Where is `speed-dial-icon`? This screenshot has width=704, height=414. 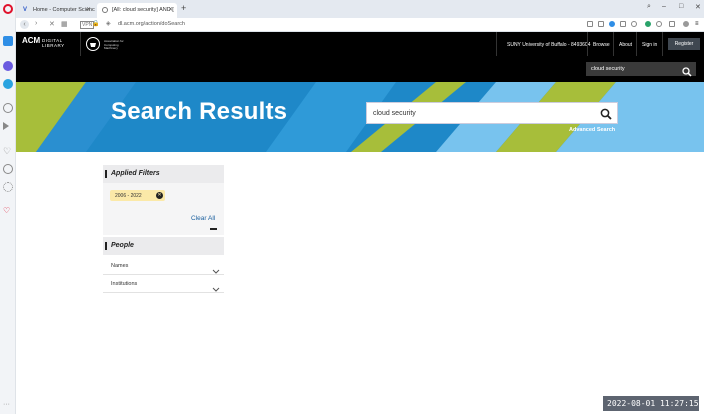 speed-dial-icon is located at coordinates (8, 108).